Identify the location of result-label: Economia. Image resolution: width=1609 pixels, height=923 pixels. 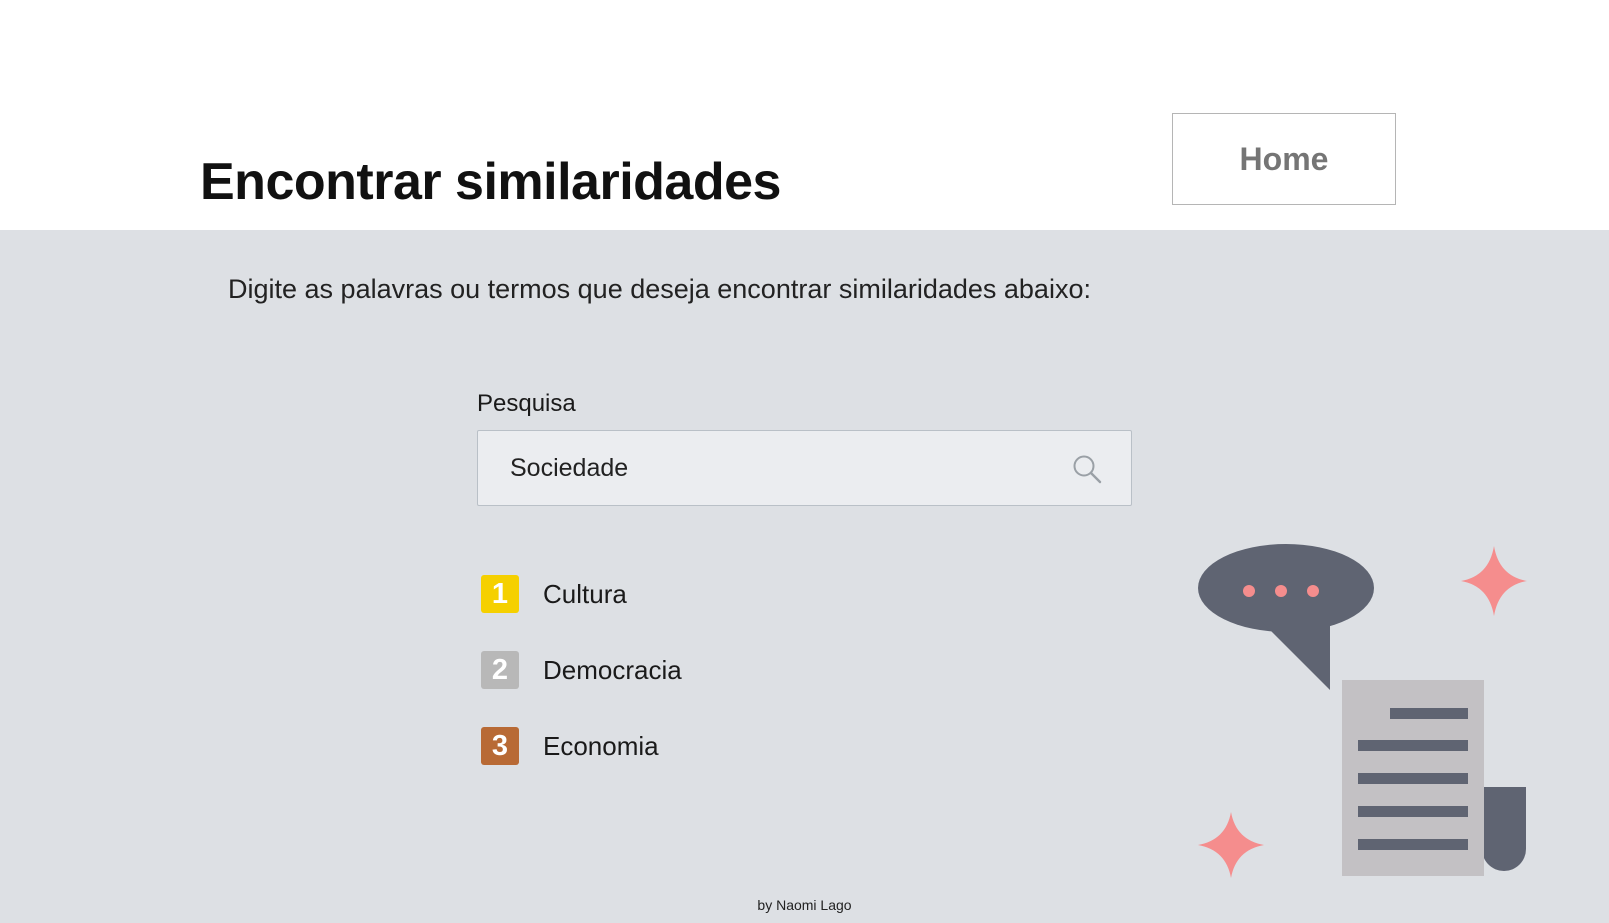
(601, 746).